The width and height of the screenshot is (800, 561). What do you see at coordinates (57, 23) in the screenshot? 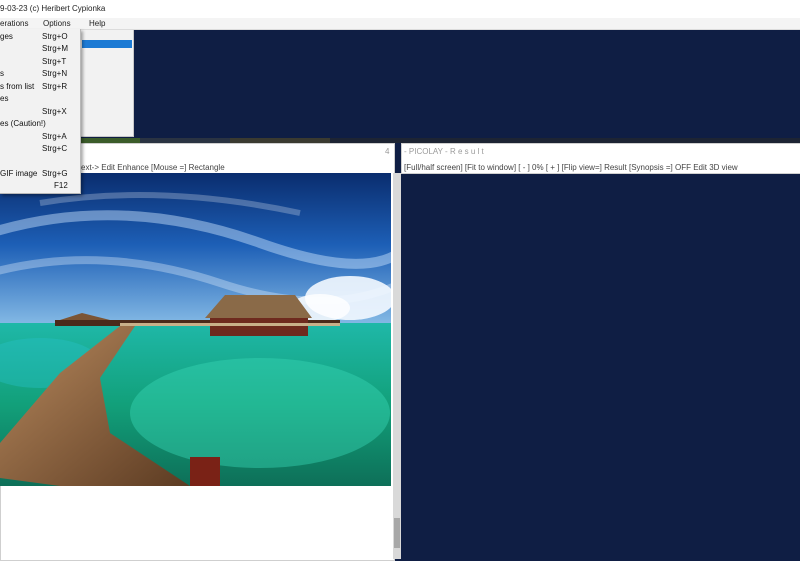
I see `menu-options: Options` at bounding box center [57, 23].